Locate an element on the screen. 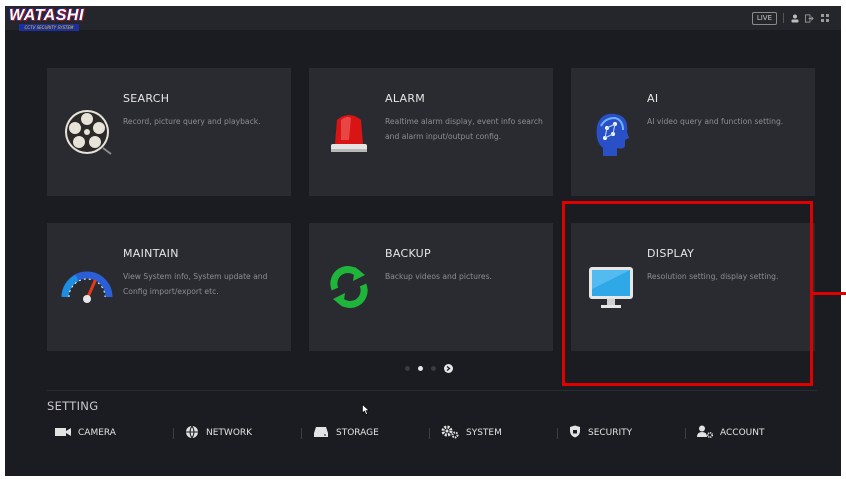 The image size is (846, 479). top-bar: WATASHI CCTV SECURITY SYSTEM LIVE is located at coordinates (423, 19).